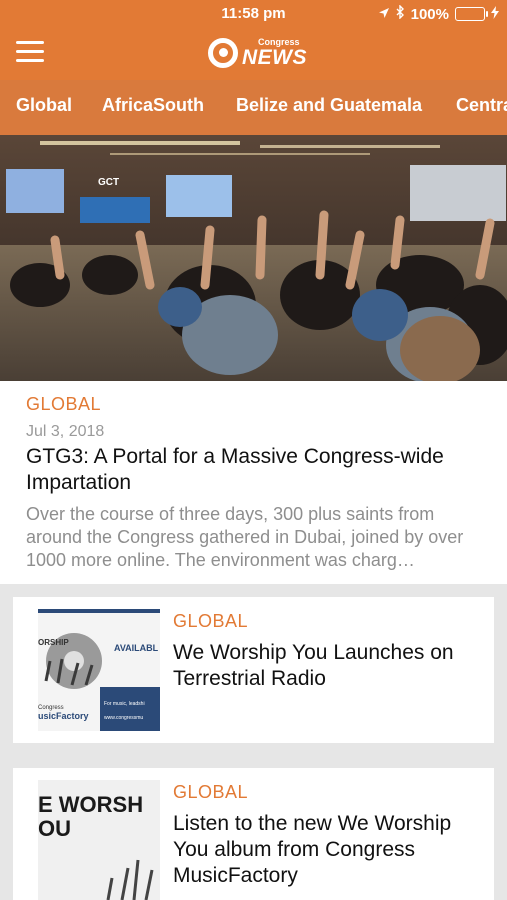 Image resolution: width=507 pixels, height=900 pixels. Describe the element at coordinates (495, 14) in the screenshot. I see `charging-bolt-icon` at that location.